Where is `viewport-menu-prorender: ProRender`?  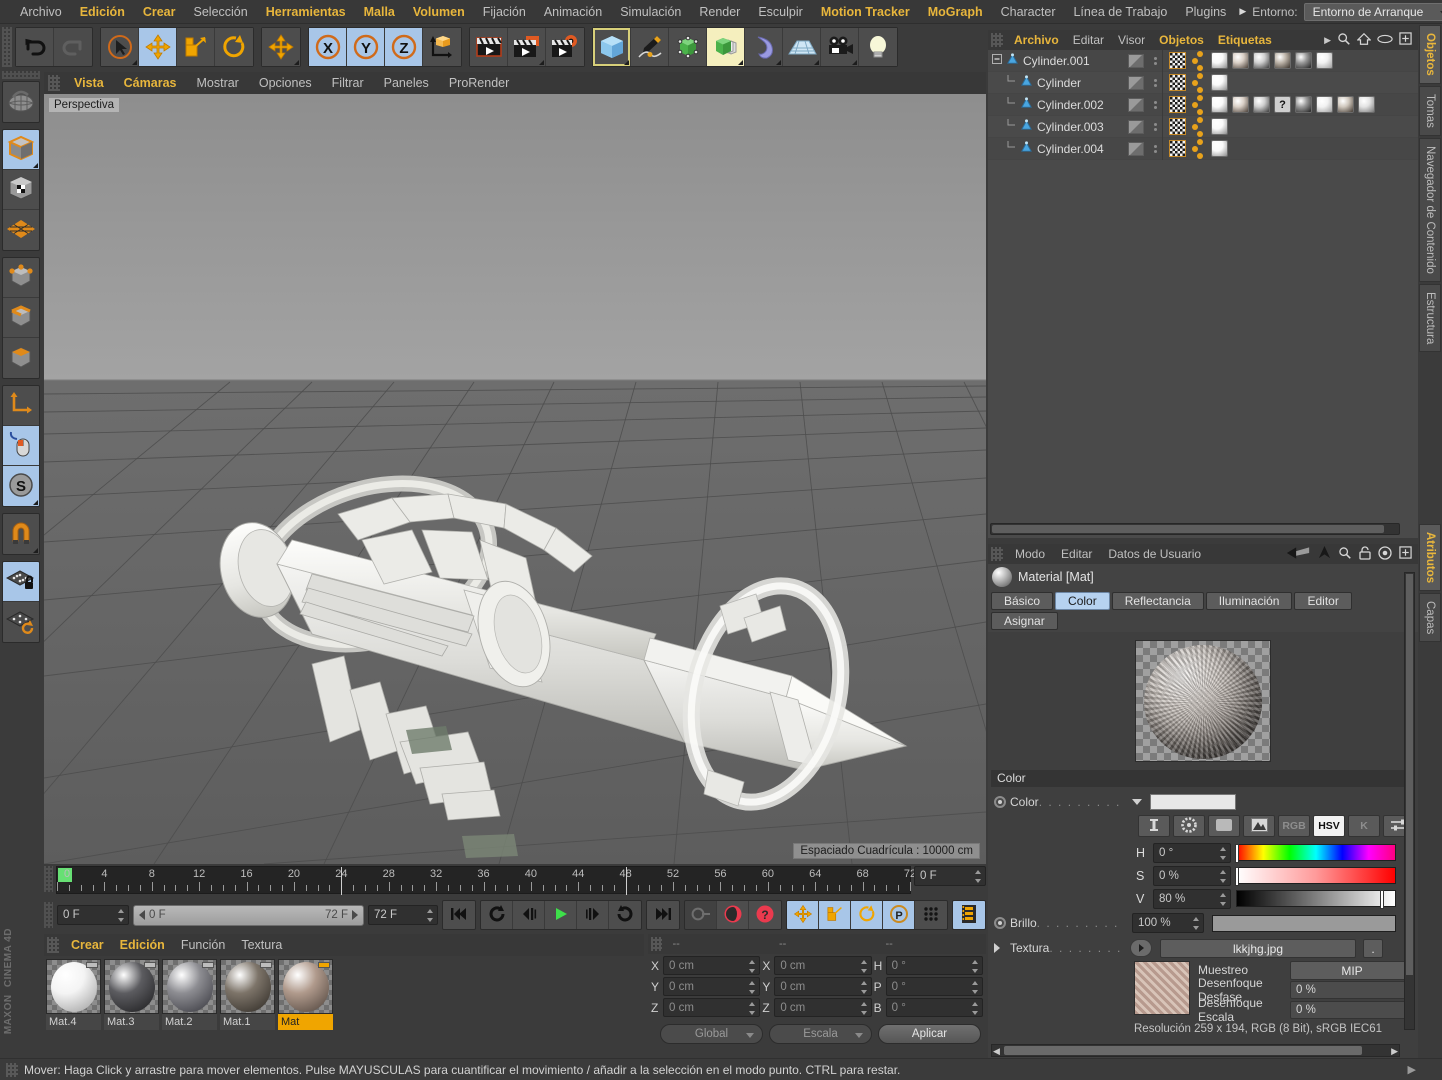 viewport-menu-prorender: ProRender is located at coordinates (479, 83).